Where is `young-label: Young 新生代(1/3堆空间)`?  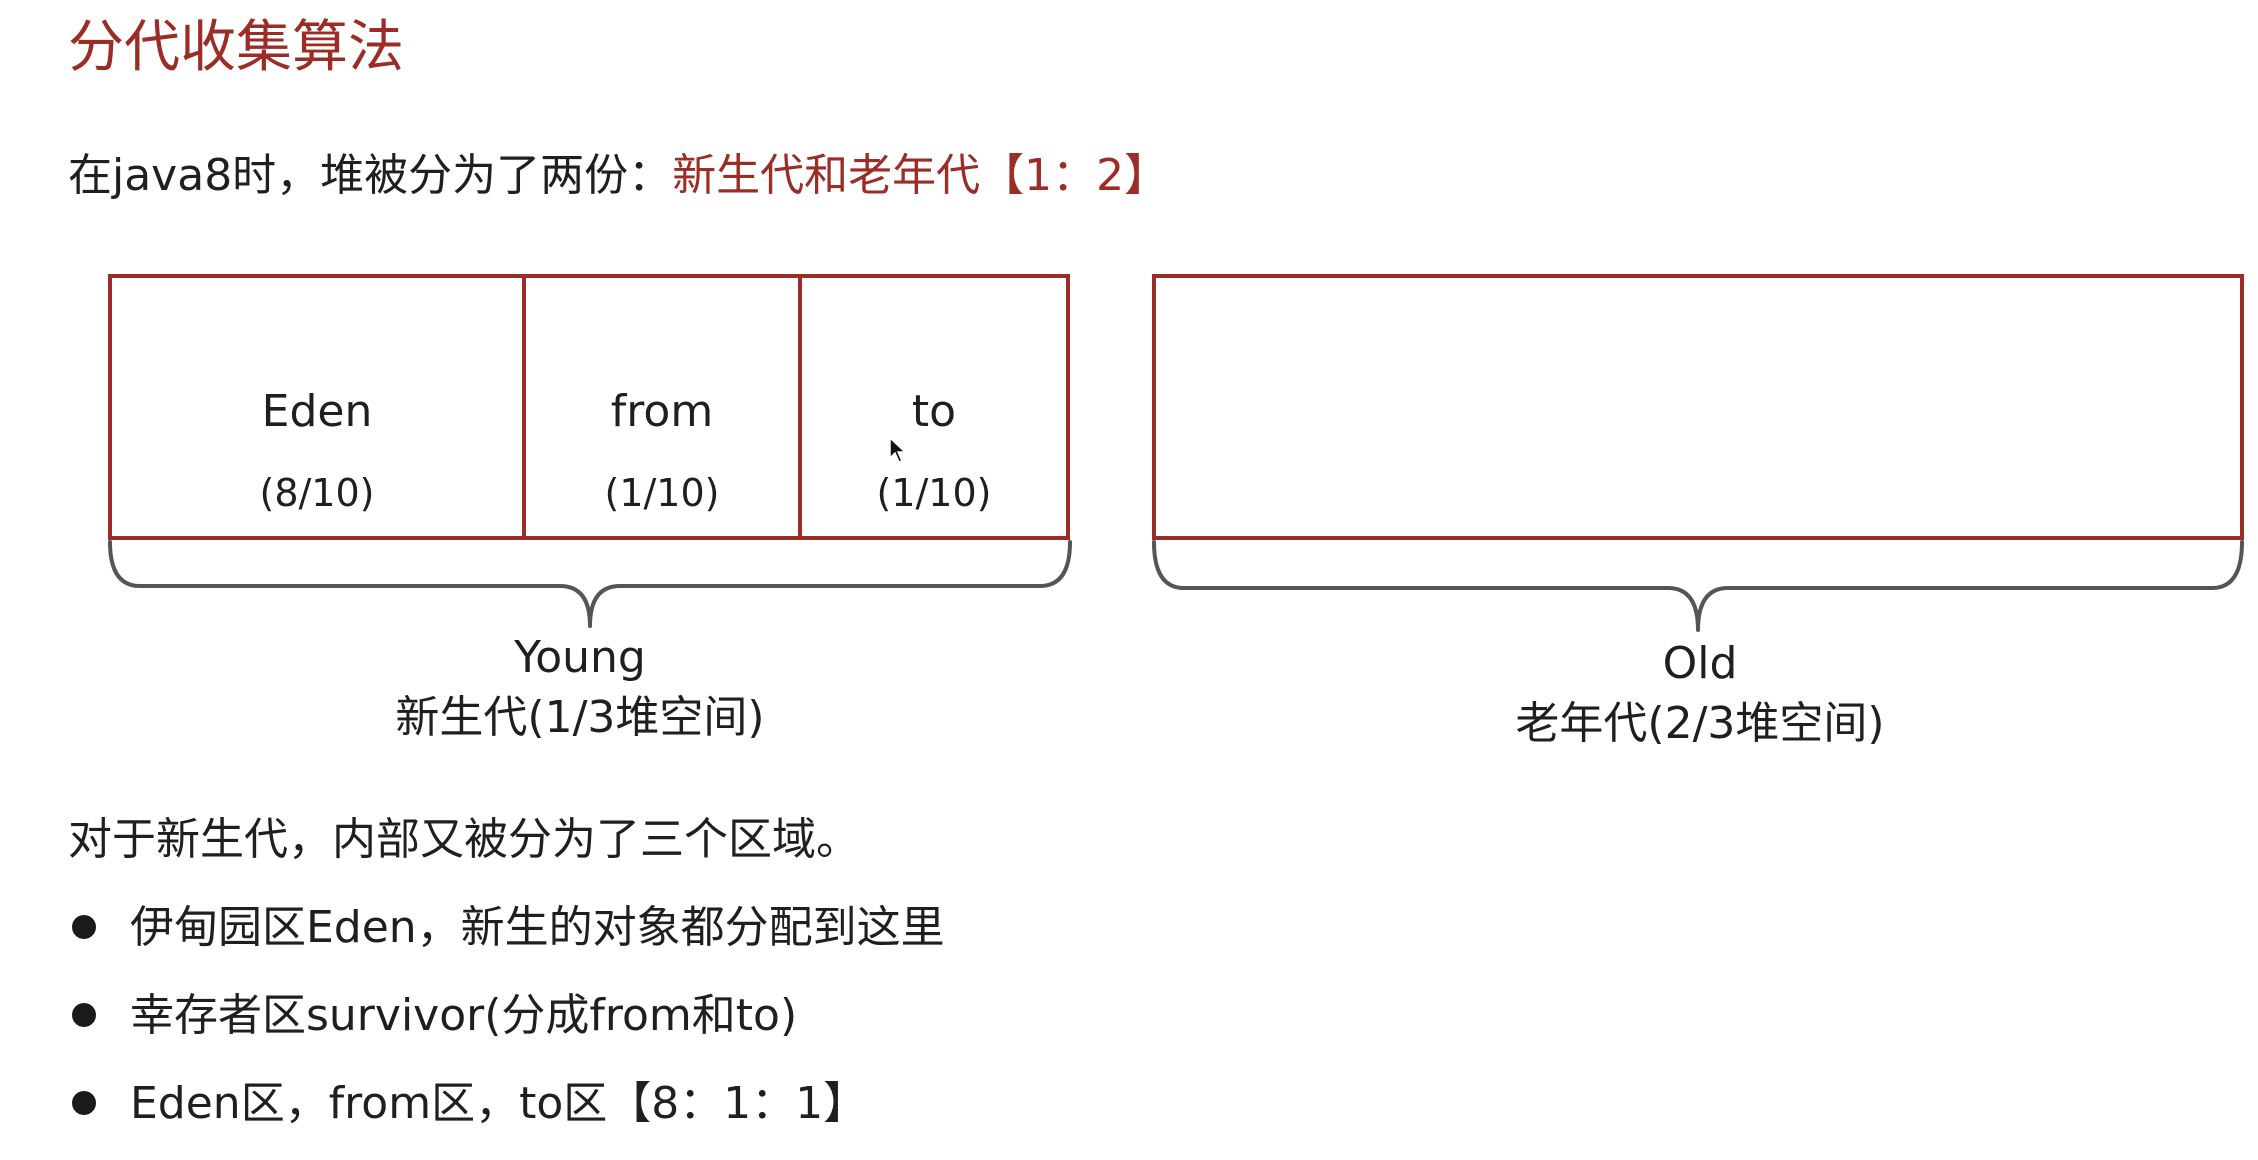
young-label: Young 新生代(1/3堆空间) is located at coordinates (580, 688).